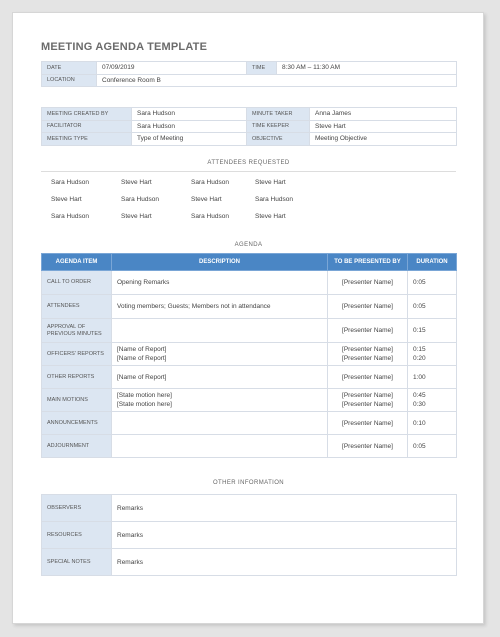 This screenshot has width=500, height=637. Describe the element at coordinates (432, 262) in the screenshot. I see `column-header-duration: DURATION` at that location.